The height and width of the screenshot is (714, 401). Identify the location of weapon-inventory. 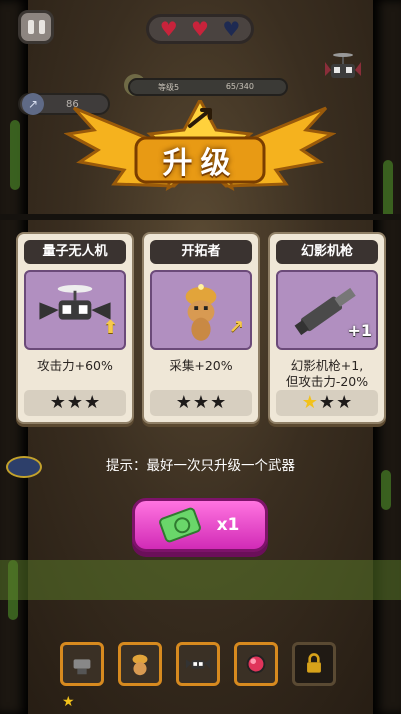
(198, 664).